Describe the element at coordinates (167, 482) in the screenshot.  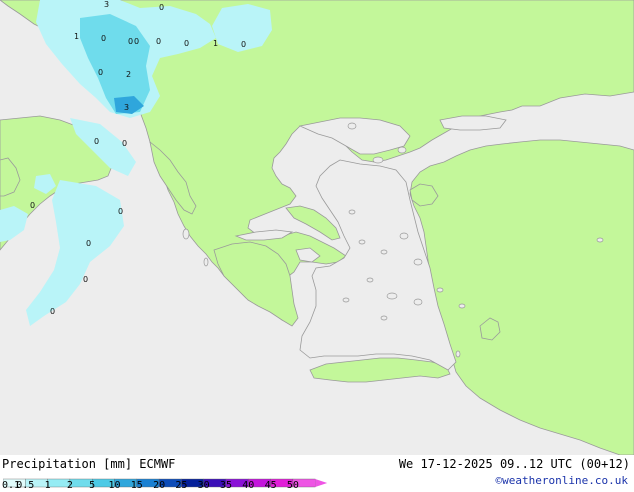
I see `color-legend` at that location.